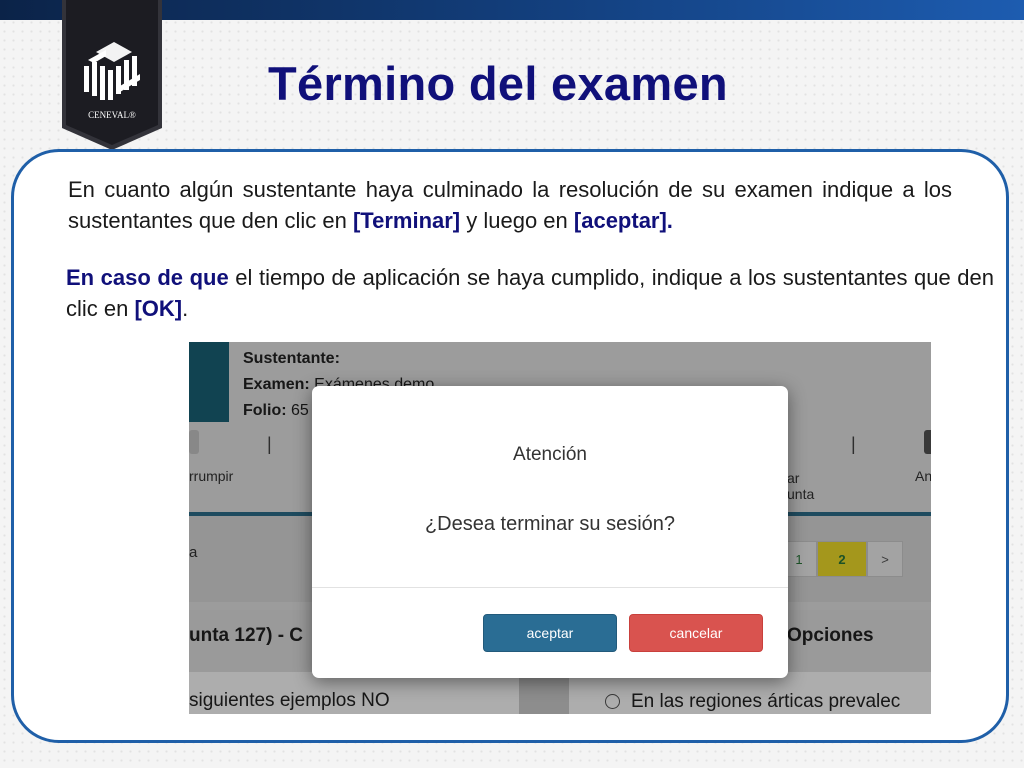 The height and width of the screenshot is (768, 1024). Describe the element at coordinates (112, 75) in the screenshot. I see `ceneval-logo: CENEVAL®` at that location.